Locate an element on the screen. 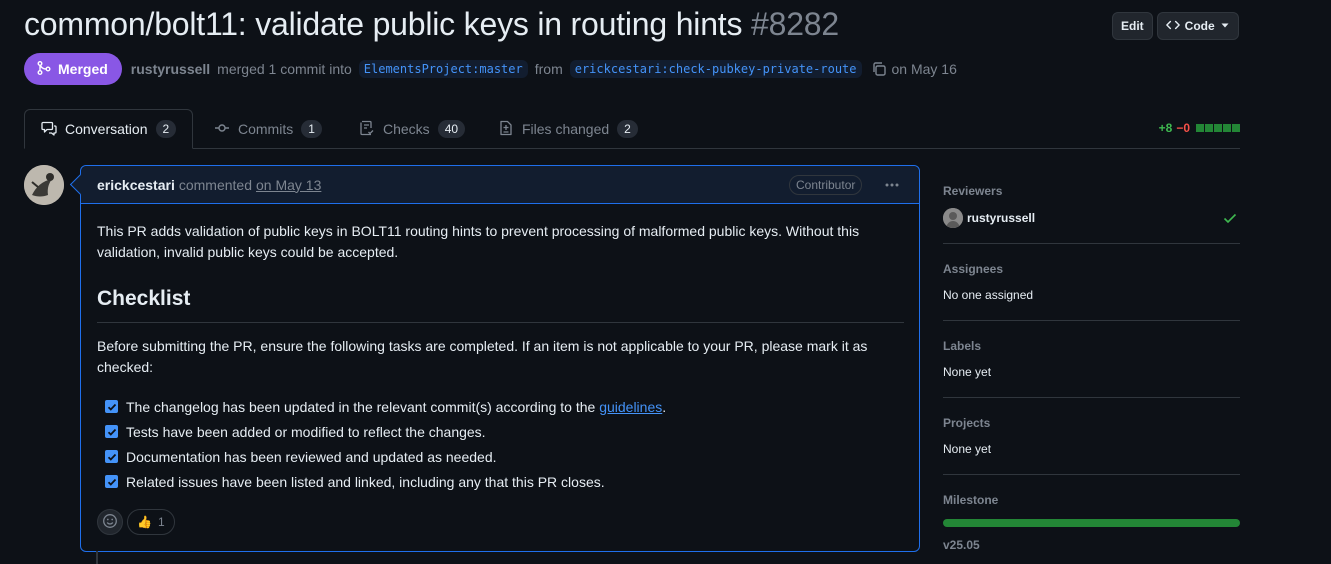  edit-button-label: Edit is located at coordinates (1132, 26).